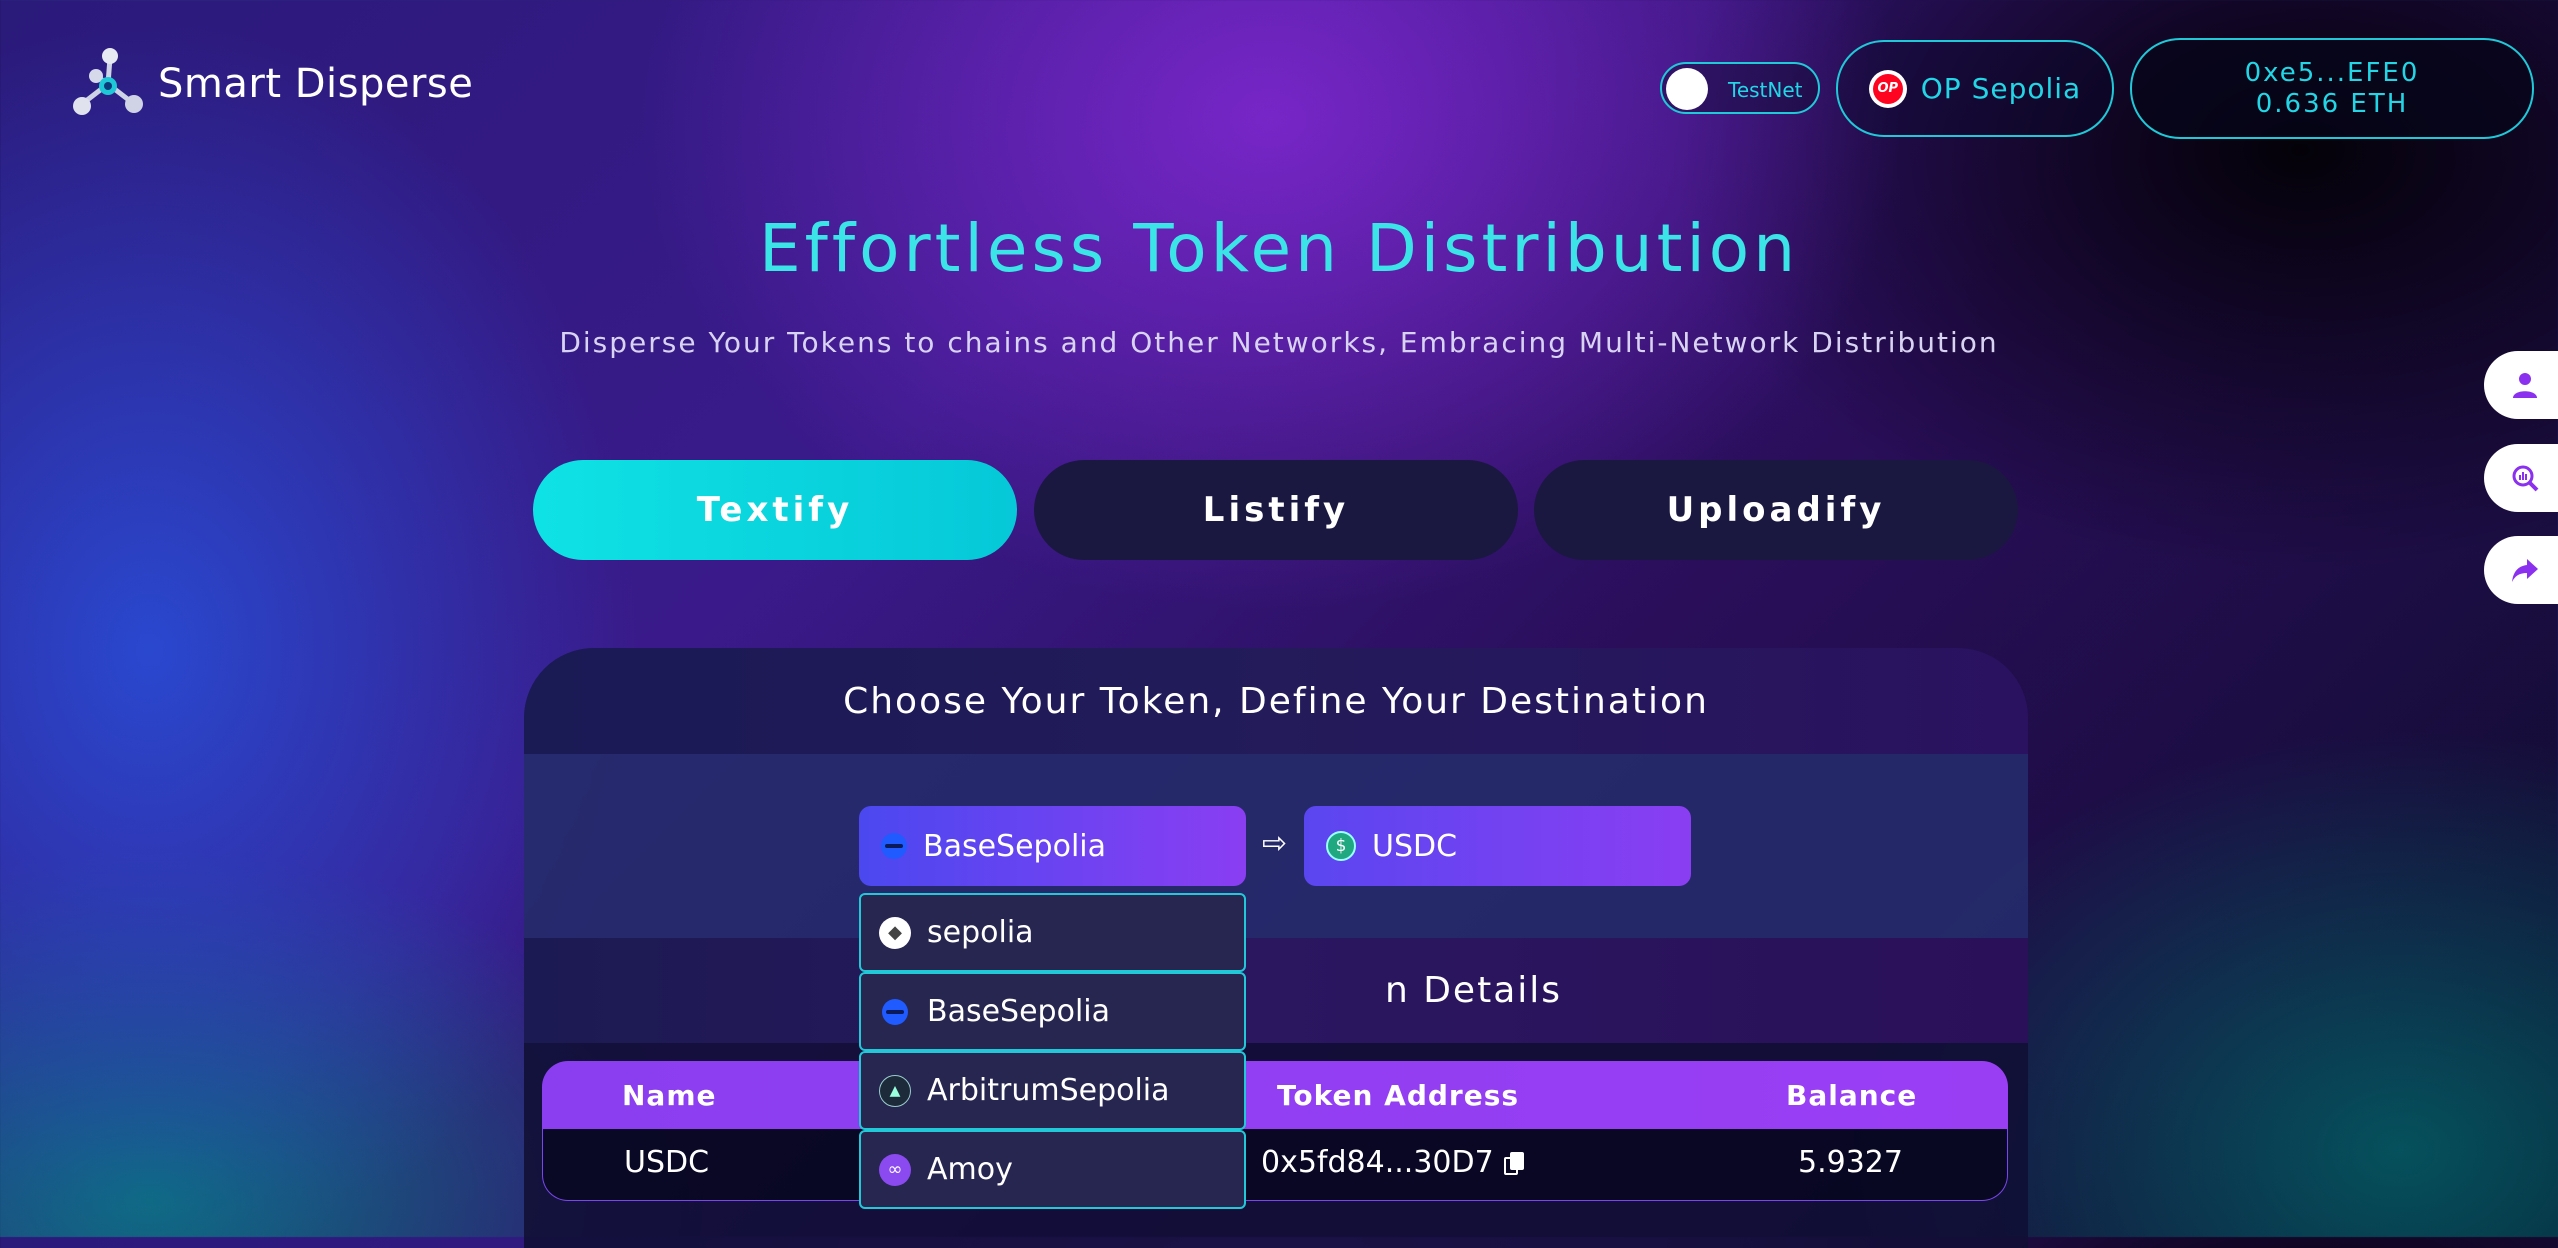 The width and height of the screenshot is (2558, 1248). I want to click on profile-button, so click(2521, 385).